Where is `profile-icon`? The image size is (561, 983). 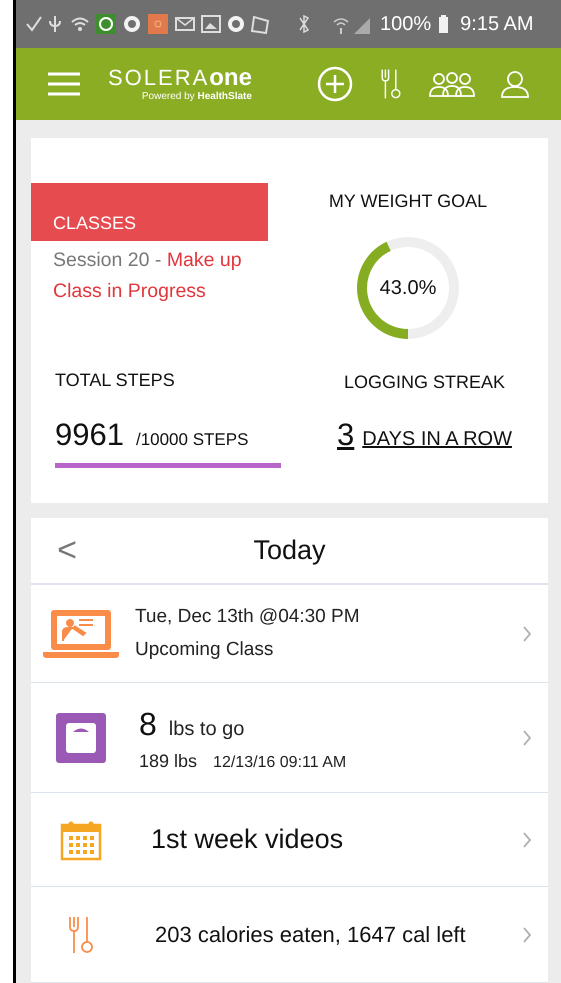 profile-icon is located at coordinates (515, 84).